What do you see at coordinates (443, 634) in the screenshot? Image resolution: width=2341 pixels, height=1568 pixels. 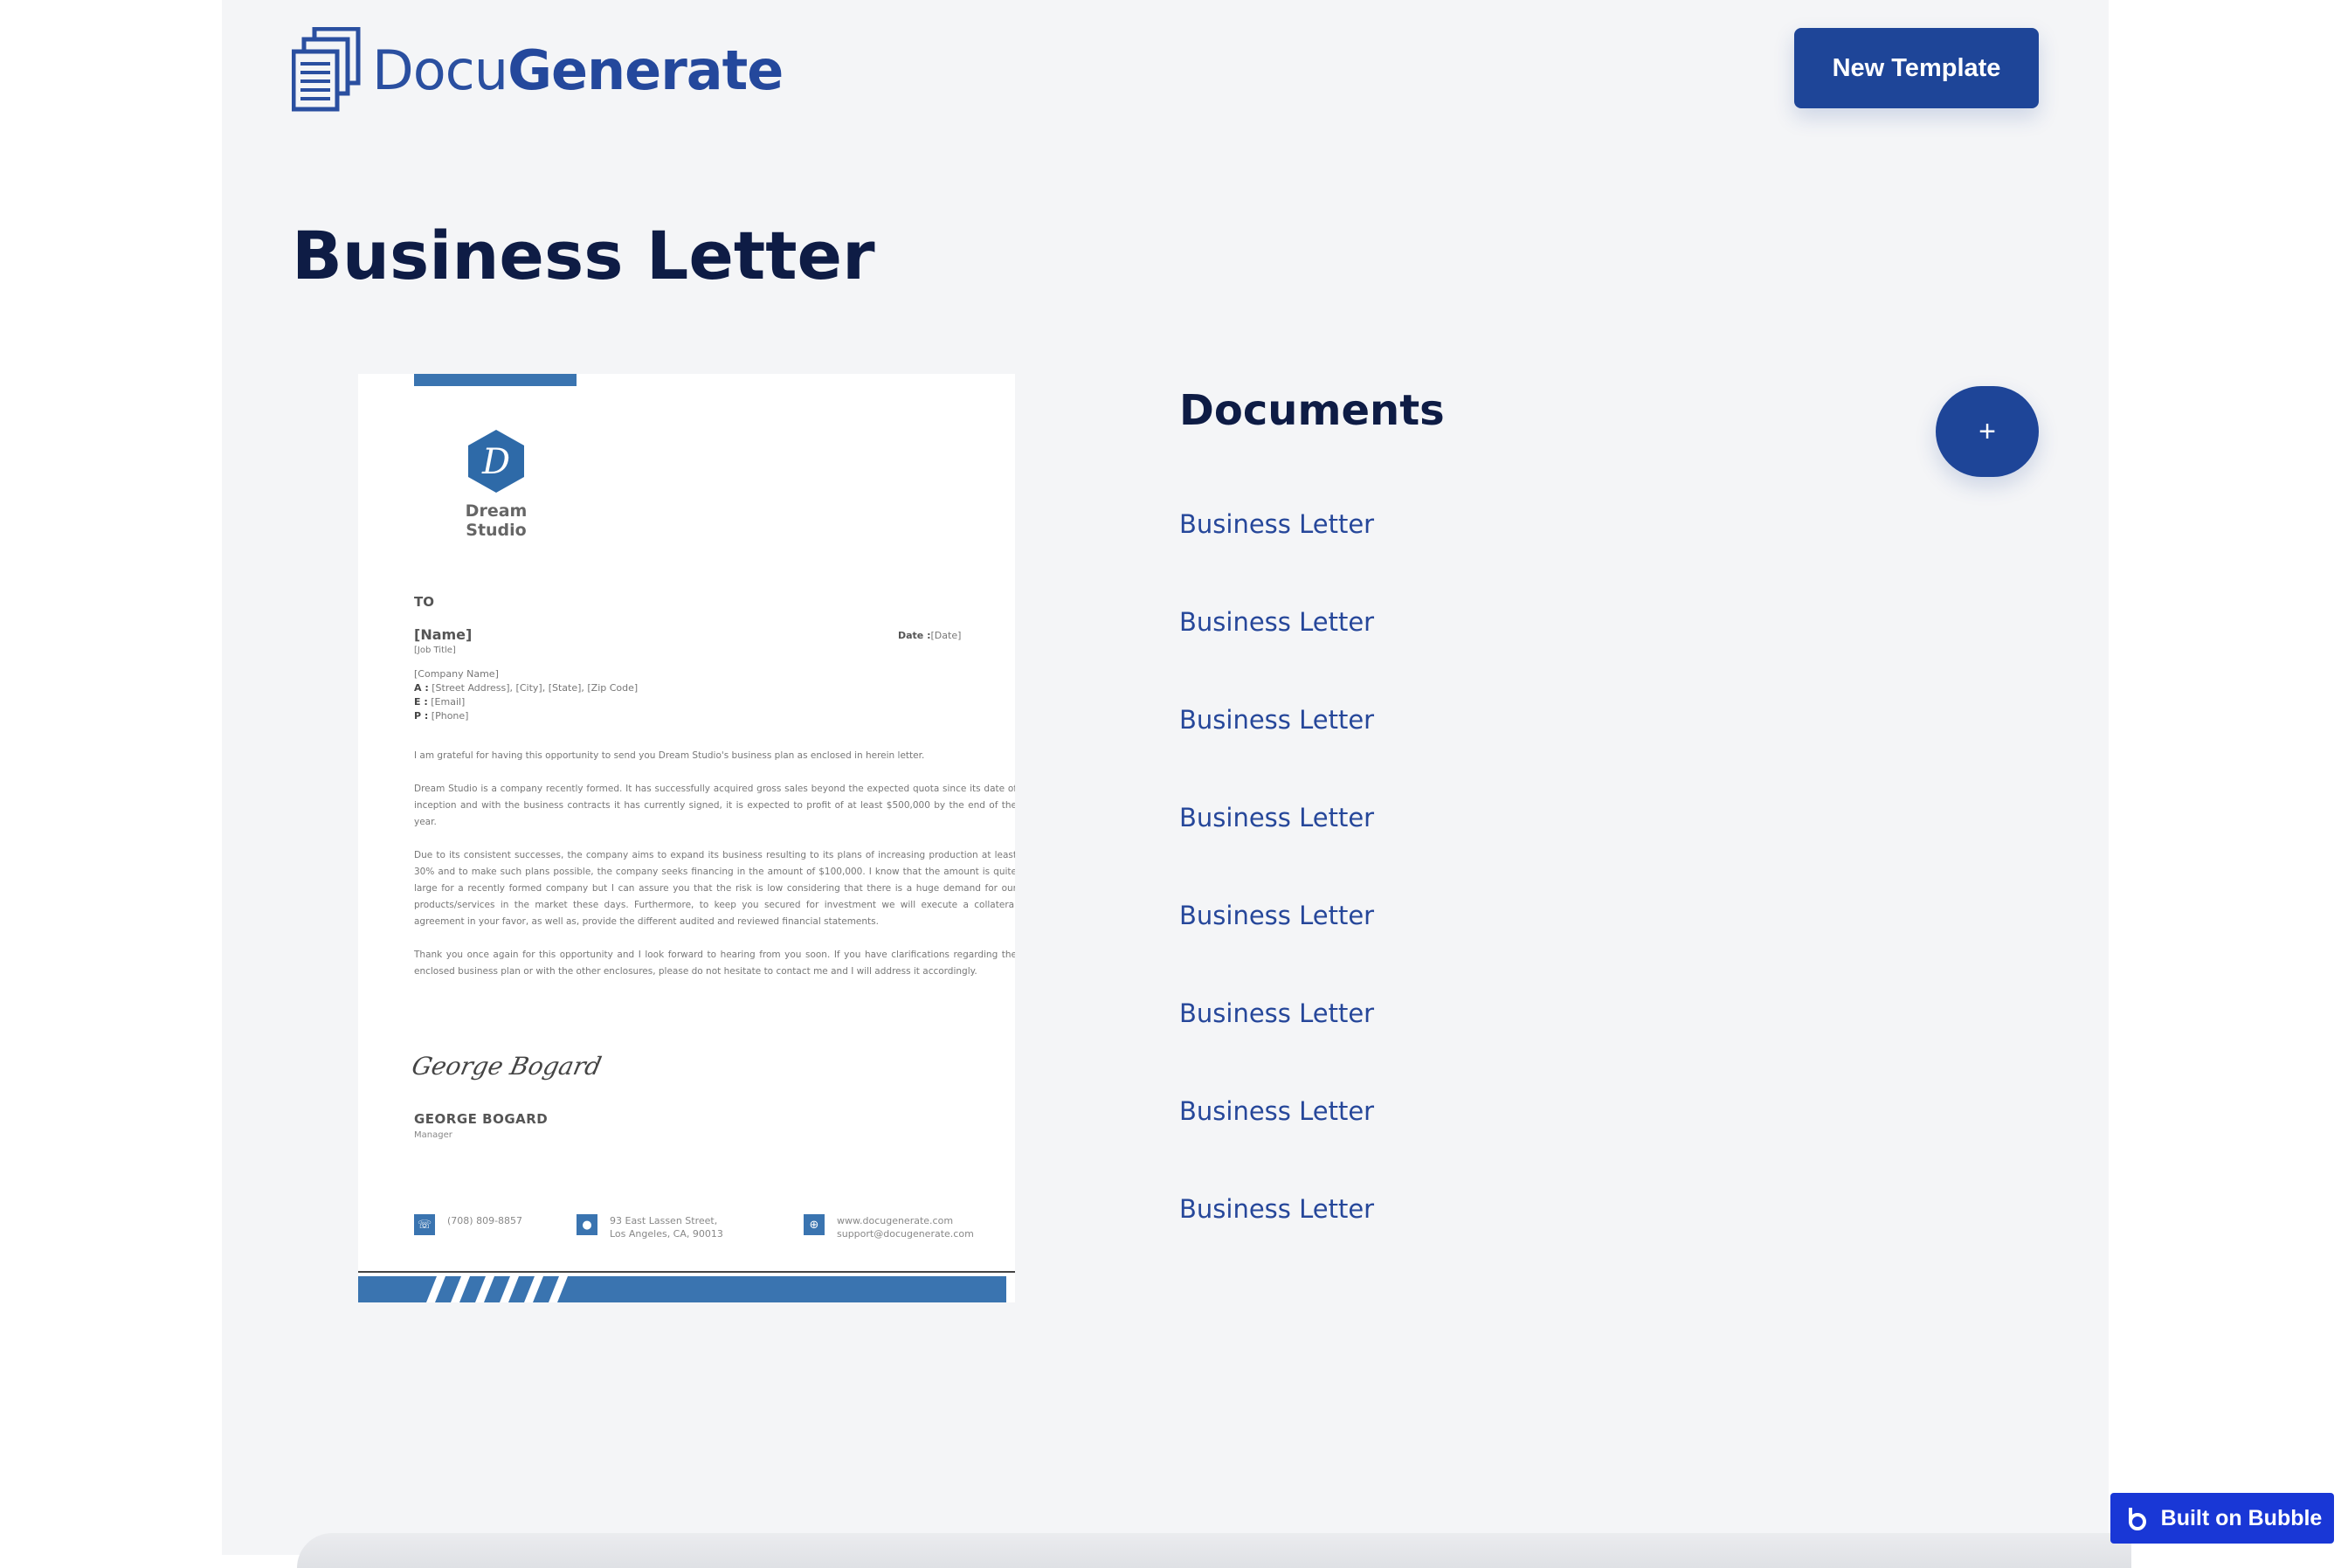 I see `recipient-name: [Name]` at bounding box center [443, 634].